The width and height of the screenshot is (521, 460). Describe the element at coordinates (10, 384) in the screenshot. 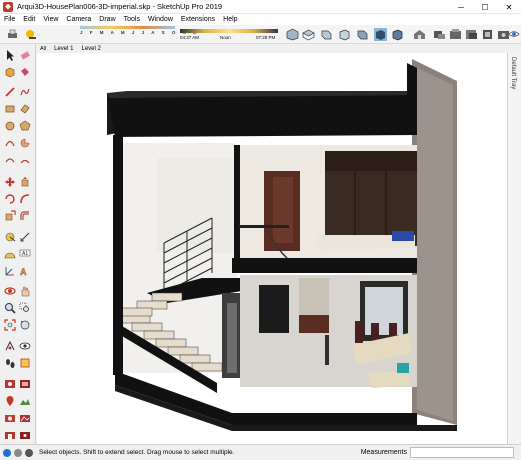

I see `display-section-icon` at that location.